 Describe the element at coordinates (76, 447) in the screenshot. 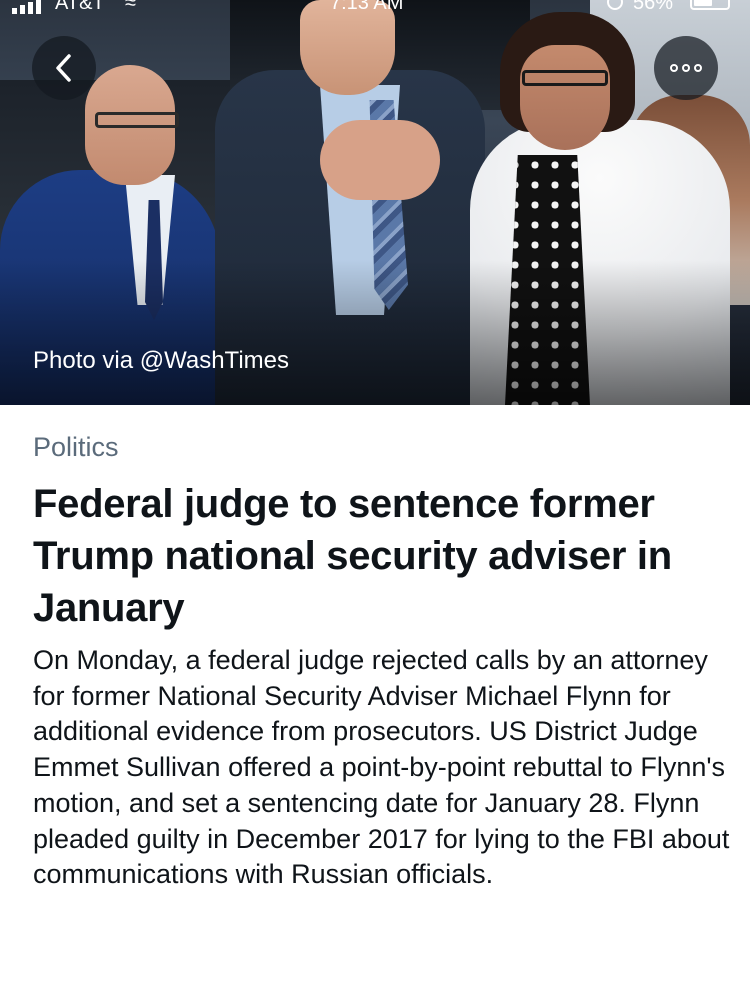

I see `article-category: Politics` at that location.